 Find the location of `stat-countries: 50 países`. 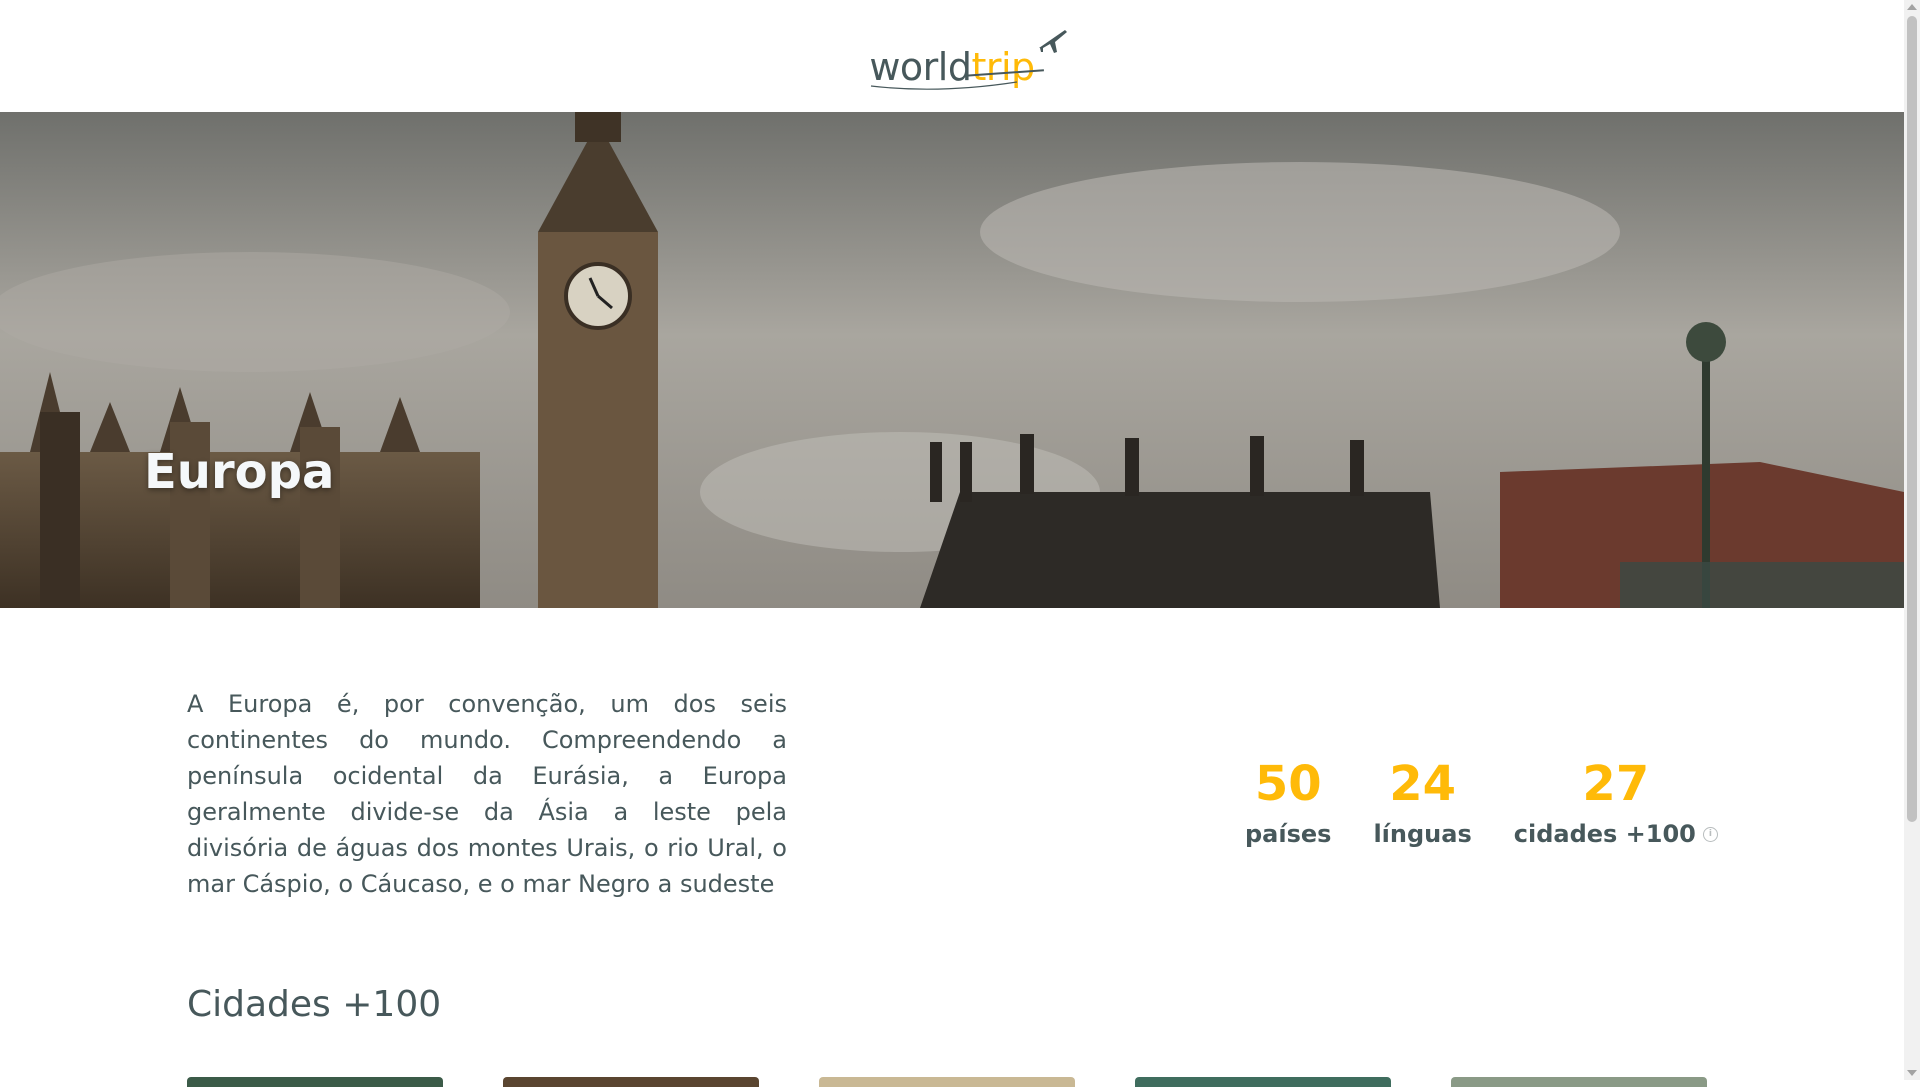

stat-countries: 50 países is located at coordinates (1288, 804).